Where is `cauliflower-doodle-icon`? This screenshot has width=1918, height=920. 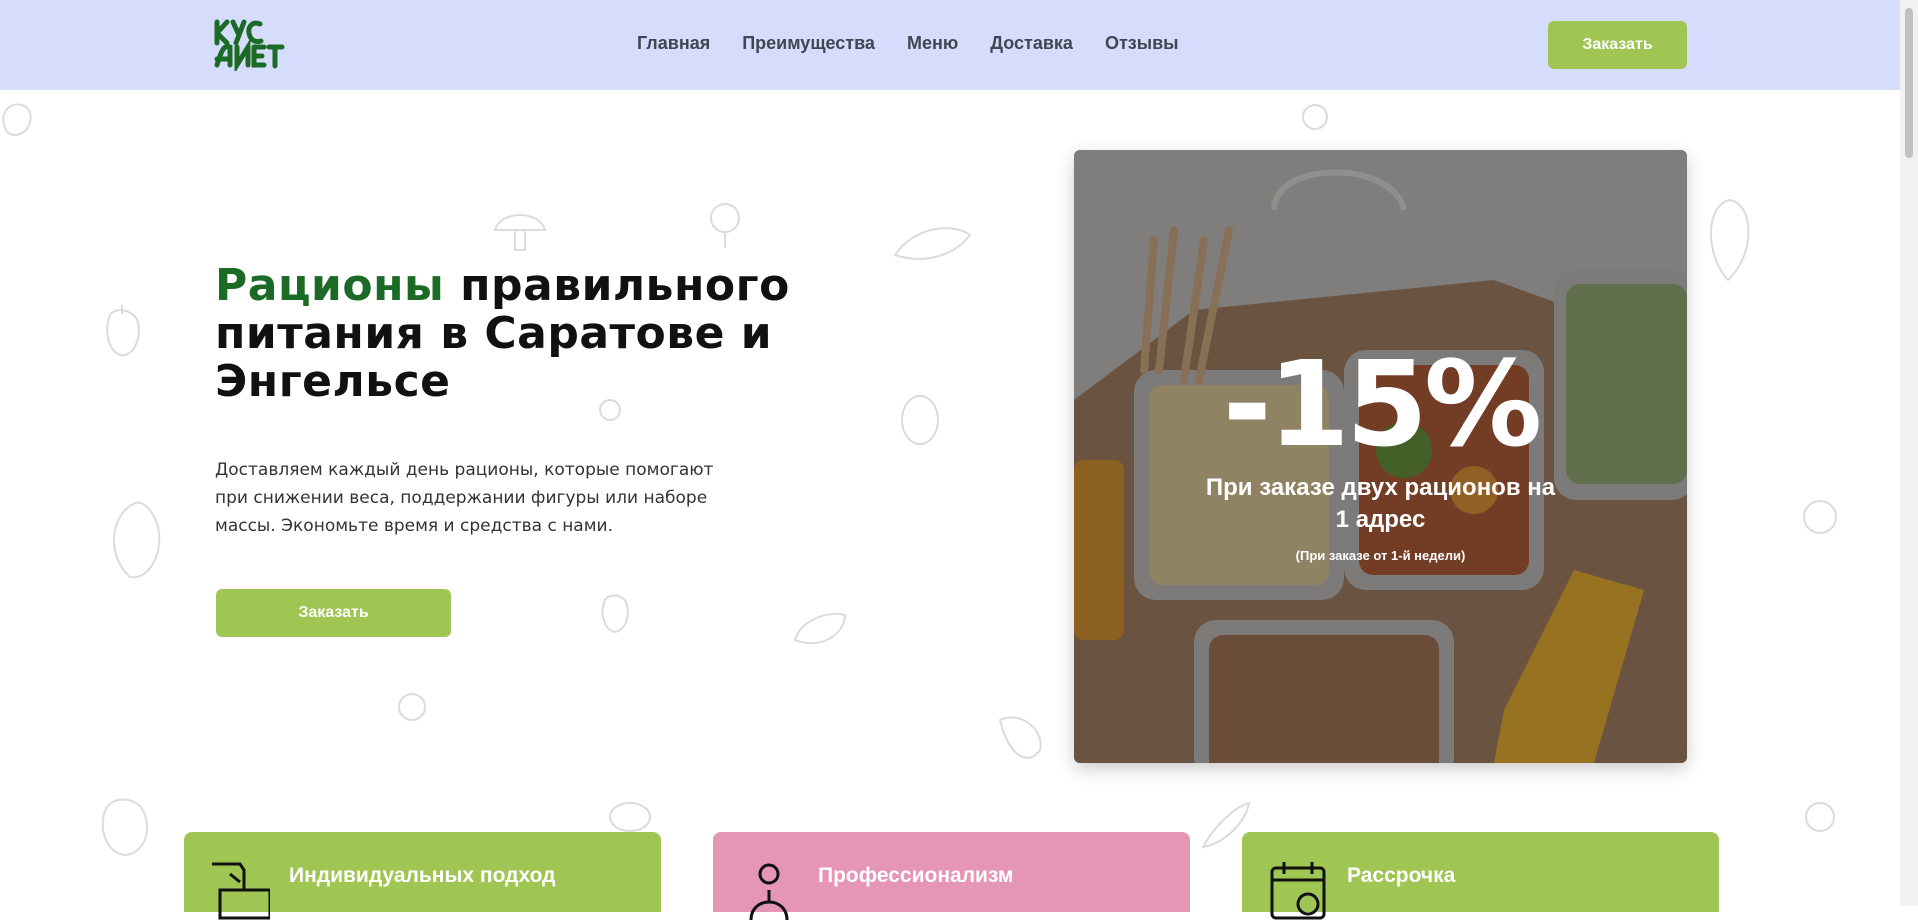
cauliflower-doodle-icon is located at coordinates (1820, 517).